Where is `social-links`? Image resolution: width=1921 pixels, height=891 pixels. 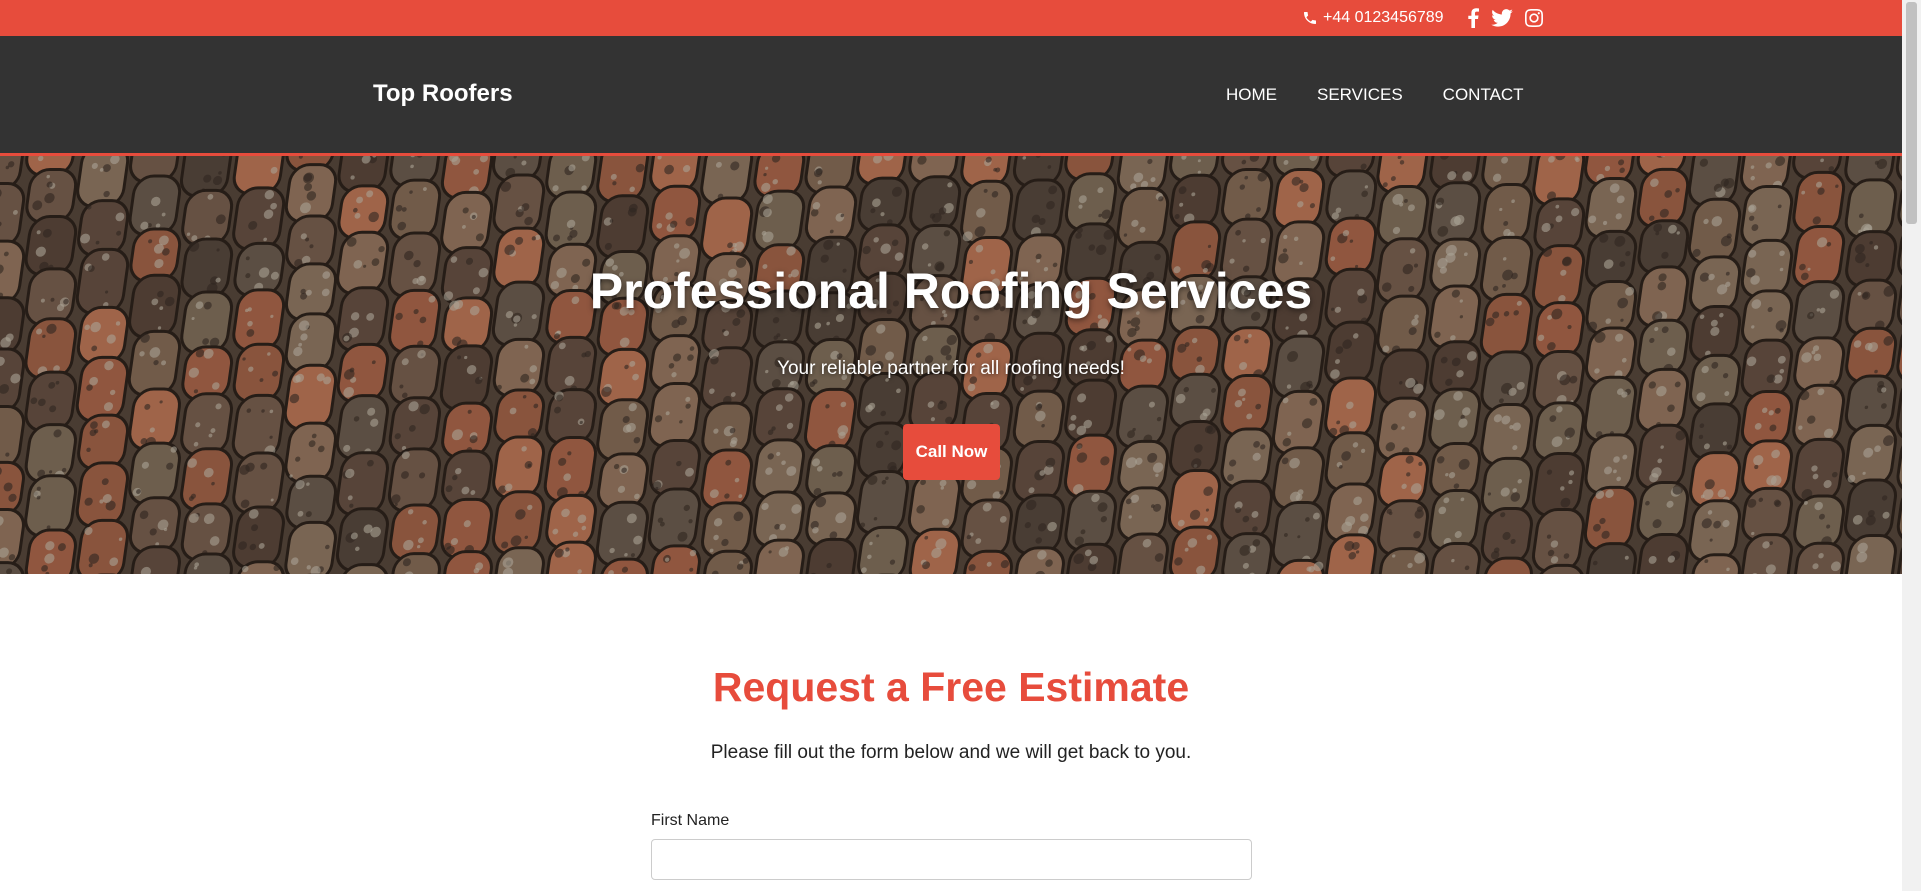 social-links is located at coordinates (1511, 18).